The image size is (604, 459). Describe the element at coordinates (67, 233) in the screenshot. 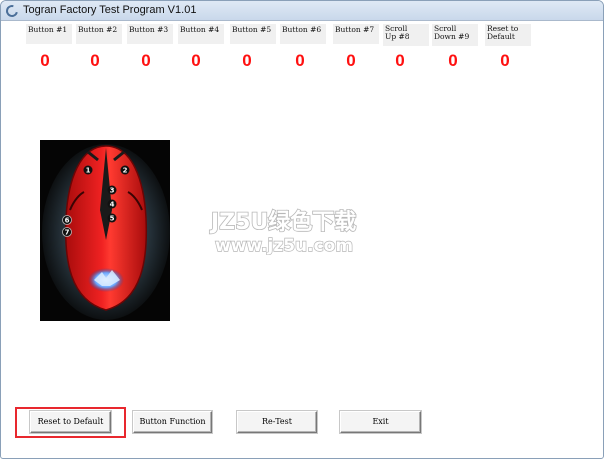

I see `mouse-label-7: 7` at that location.